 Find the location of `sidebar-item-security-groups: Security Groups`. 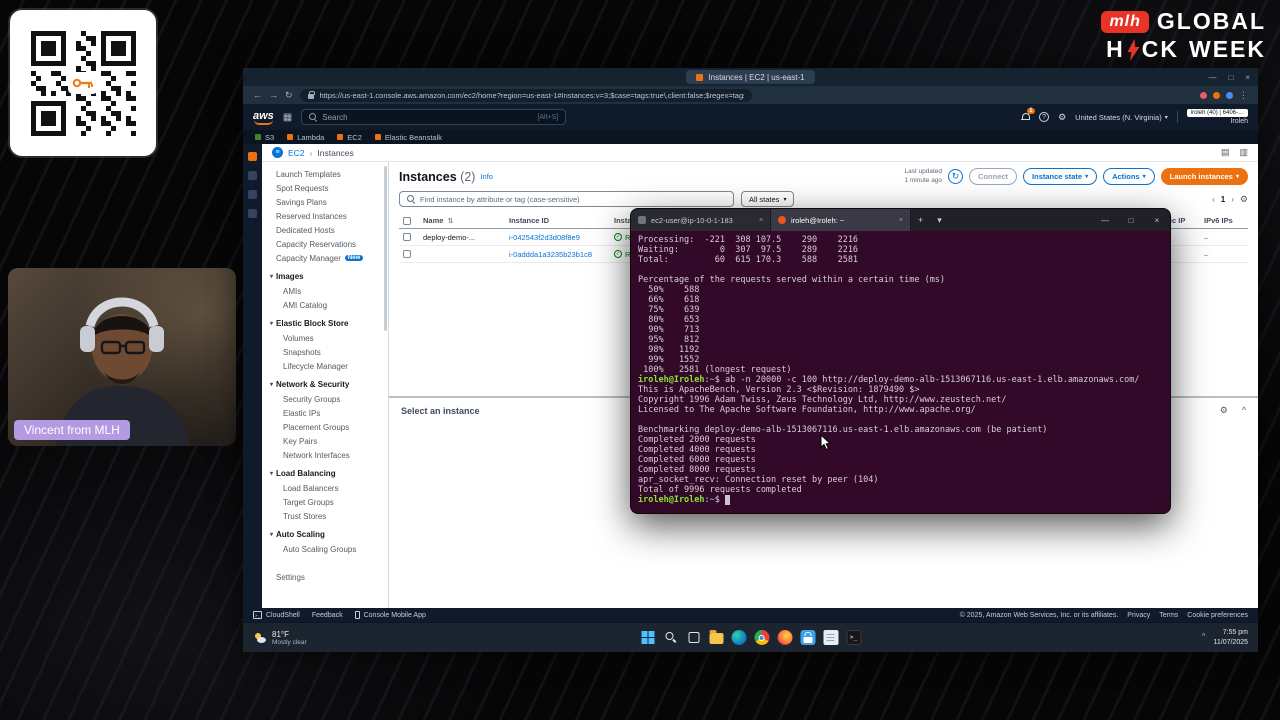

sidebar-item-security-groups: Security Groups is located at coordinates (325, 399).